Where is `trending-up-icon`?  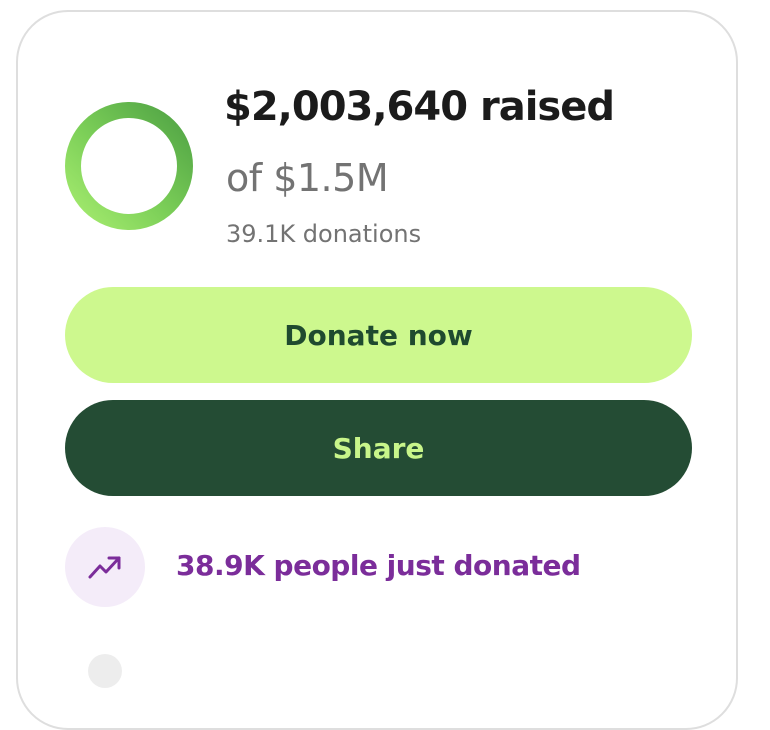
trending-up-icon is located at coordinates (105, 567).